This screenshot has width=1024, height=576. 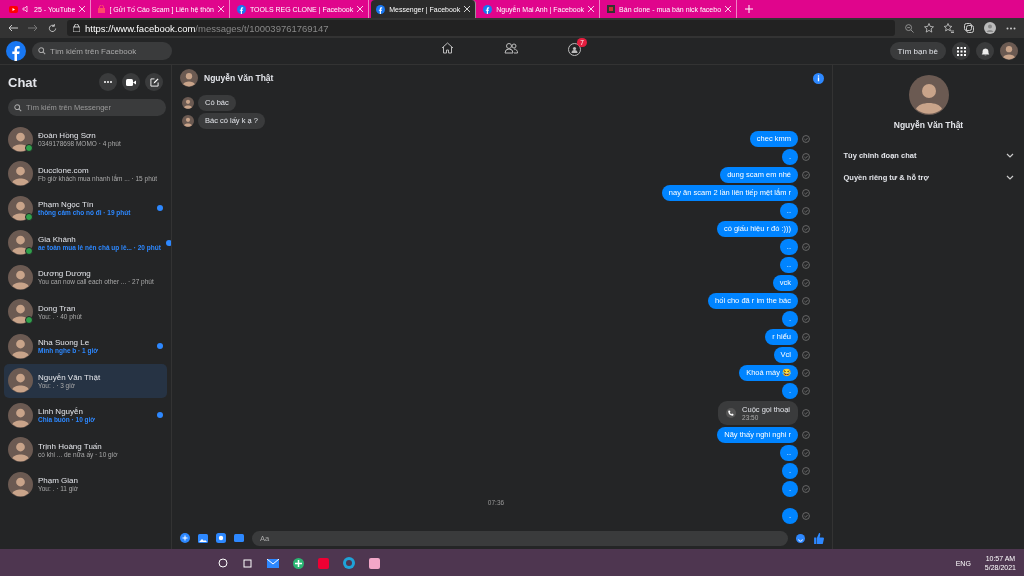 I want to click on menu-button, so click(x=961, y=51).